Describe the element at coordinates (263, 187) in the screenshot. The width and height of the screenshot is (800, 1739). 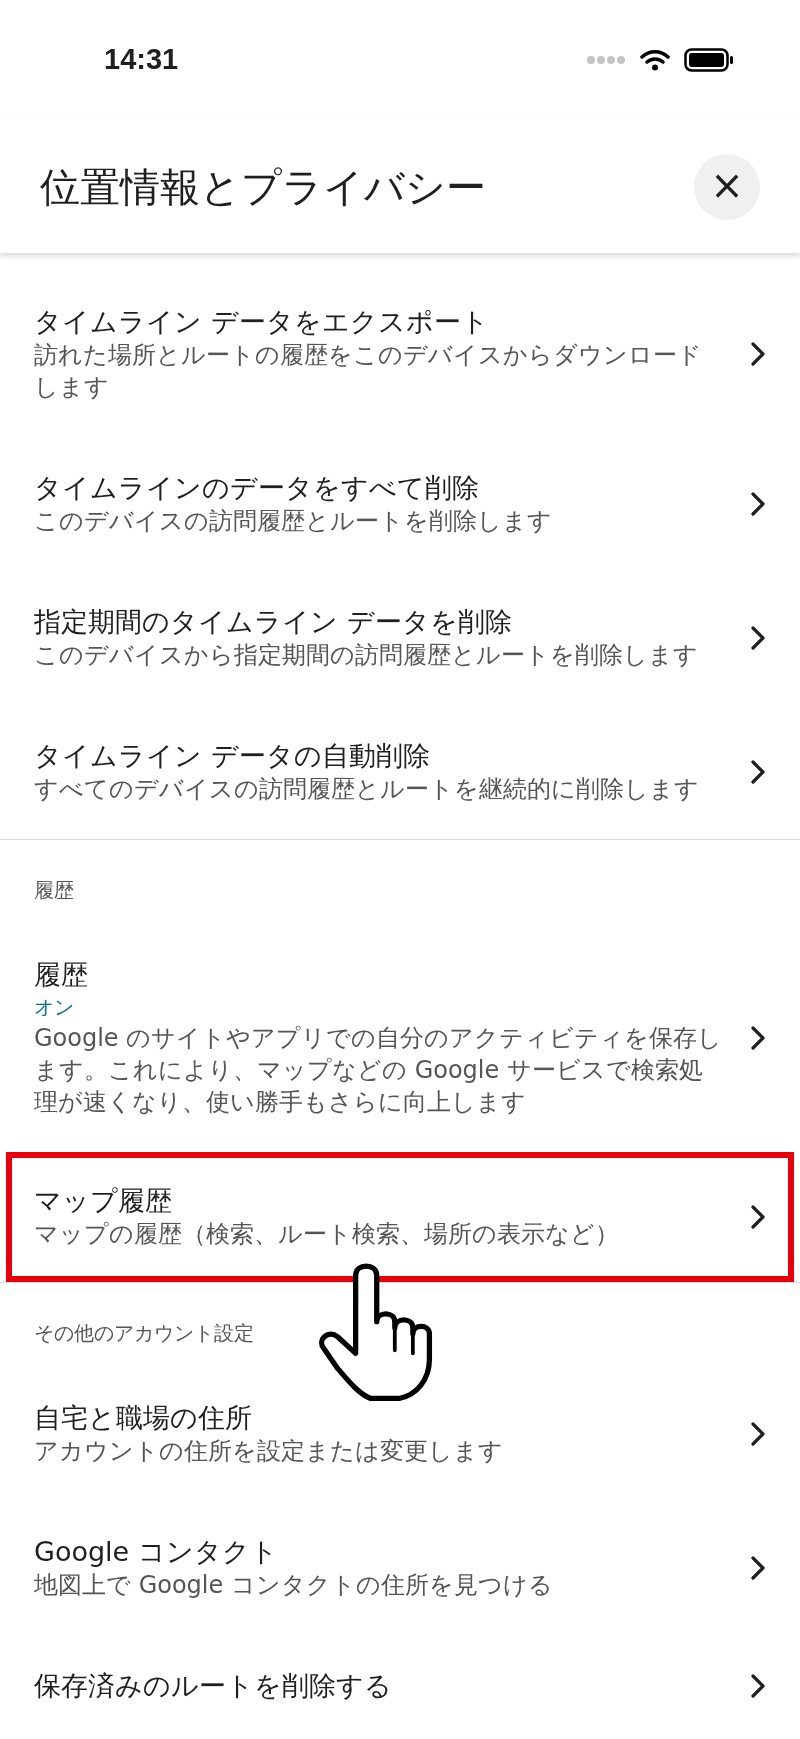
I see `page-title: 位置情報とプライバシー` at that location.